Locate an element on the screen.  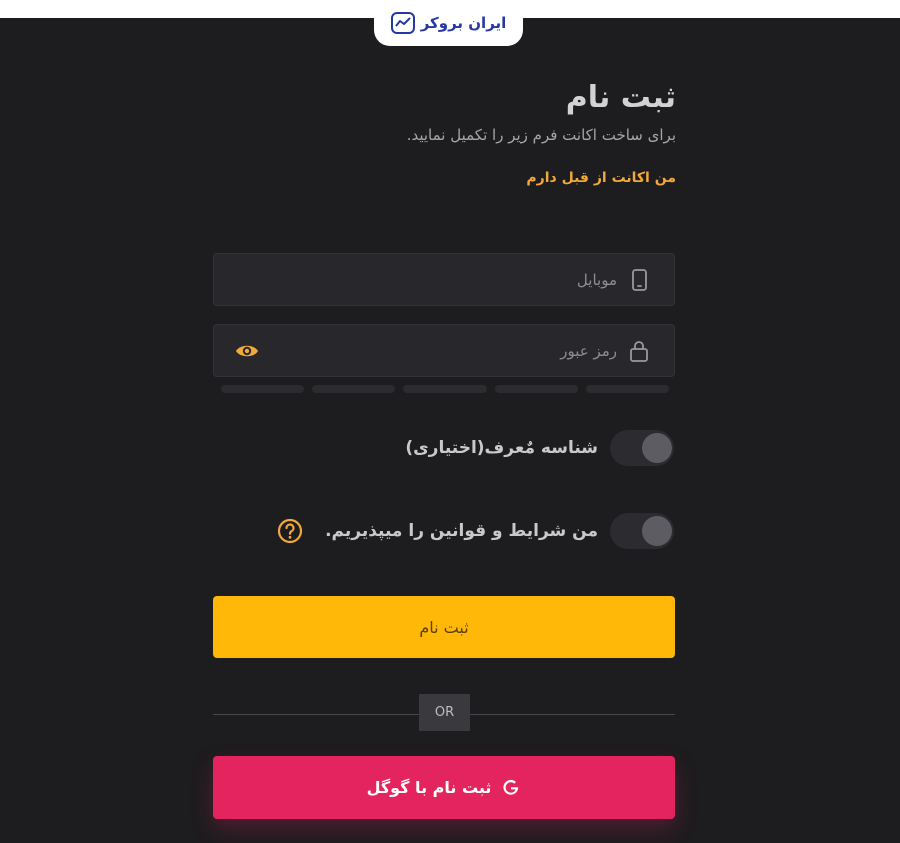
mobile-phone-icon is located at coordinates (639, 280).